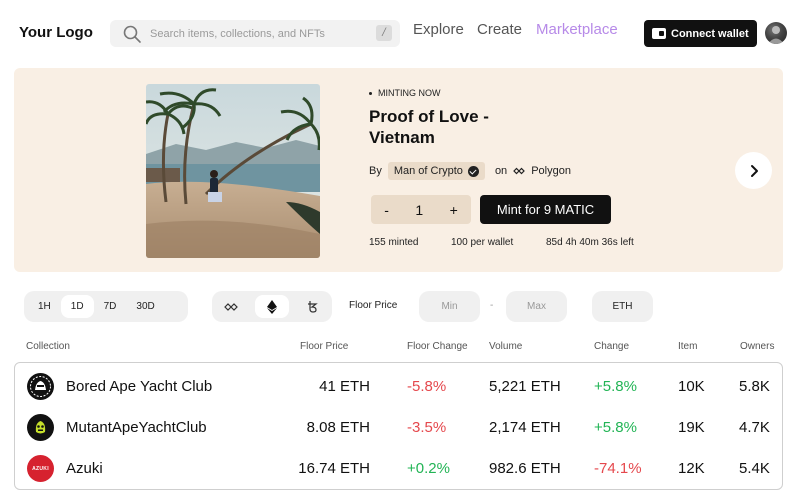 This screenshot has width=800, height=500. I want to click on column-header-collection: Collection, so click(48, 346).